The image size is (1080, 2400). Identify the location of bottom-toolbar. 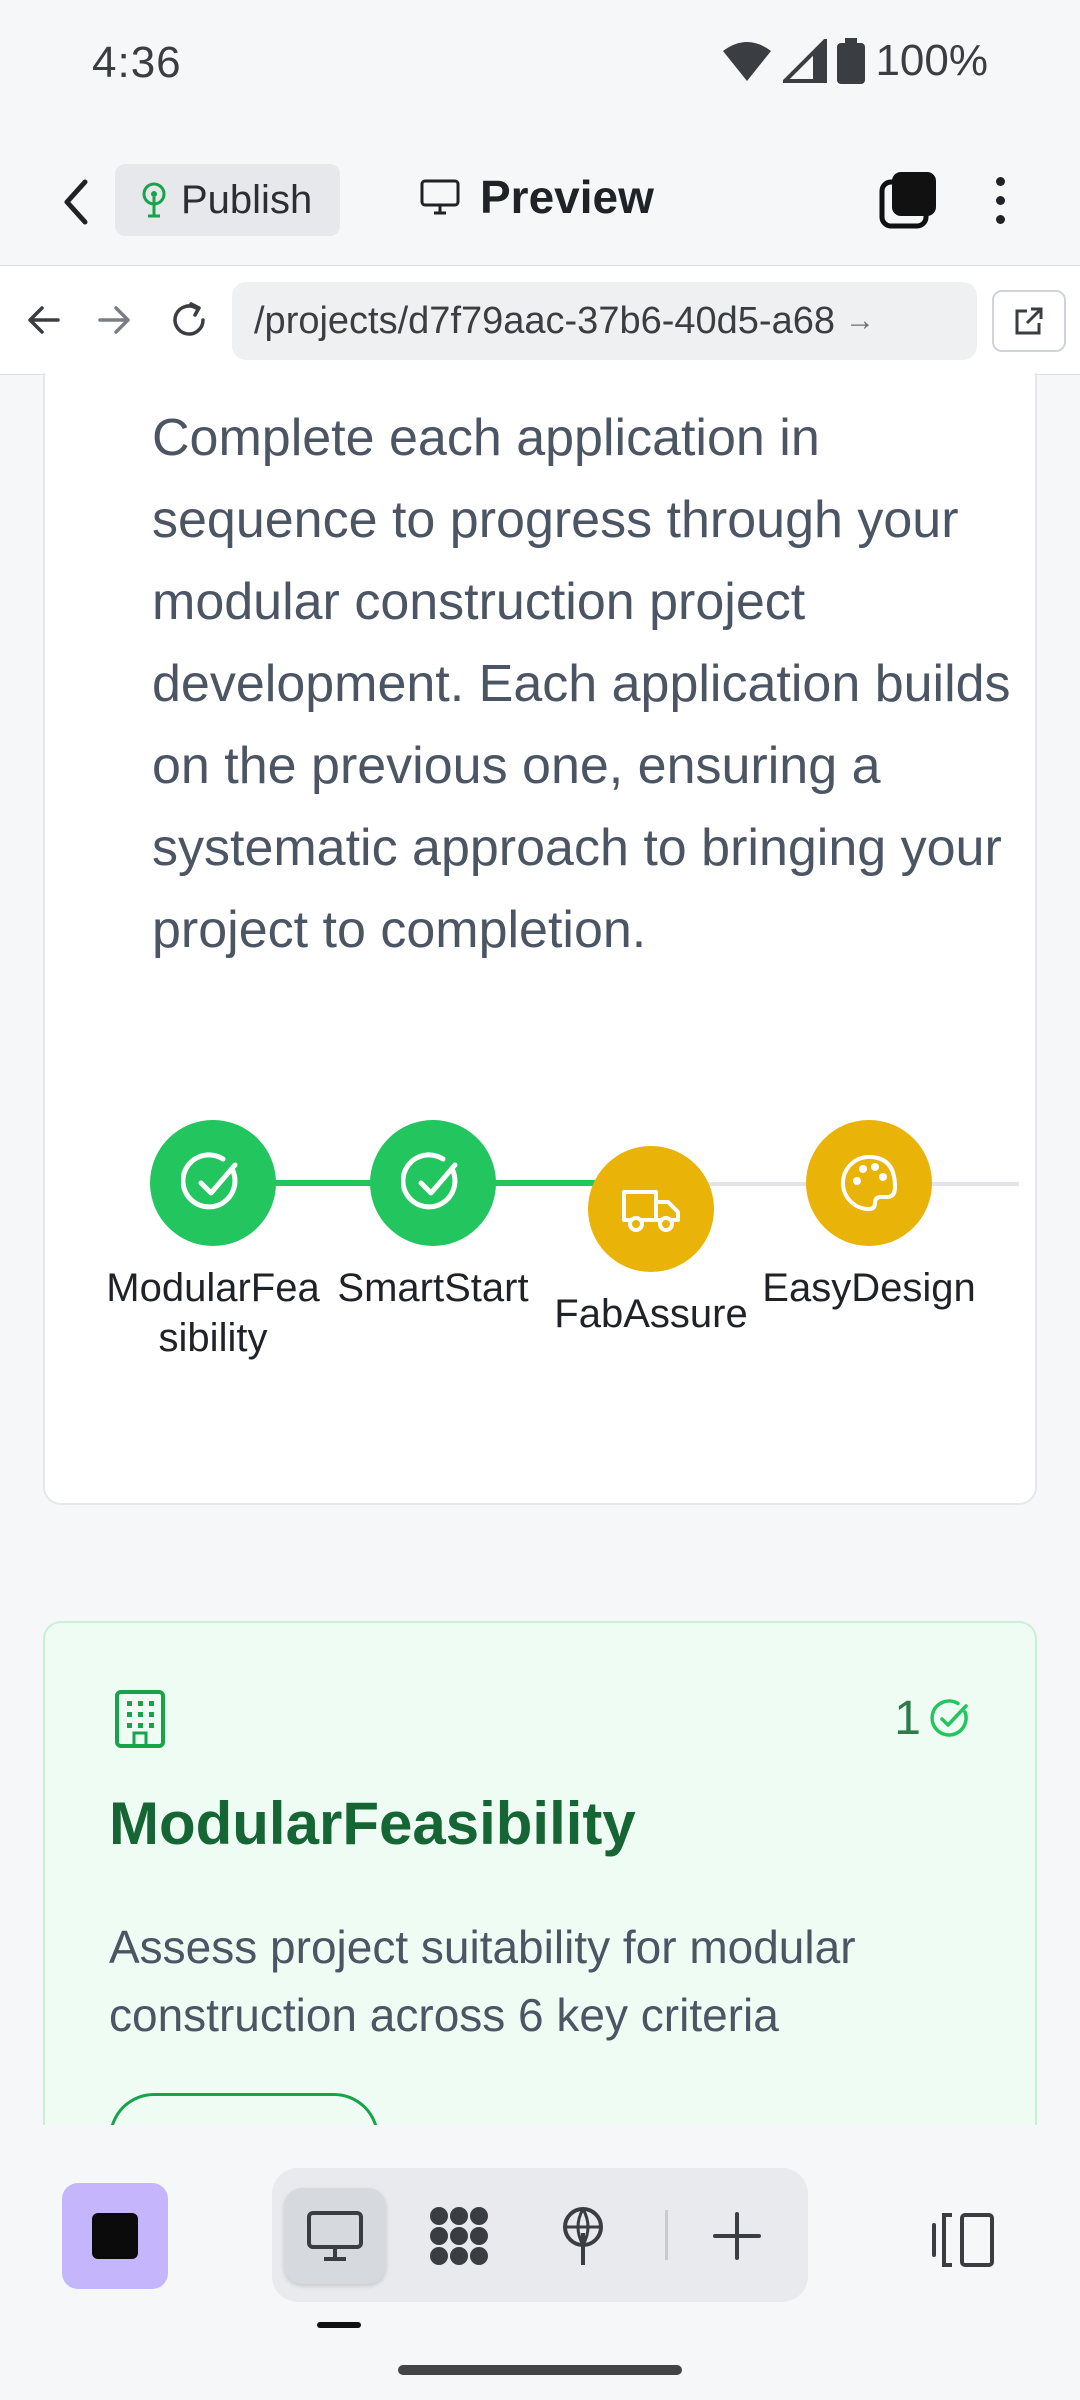
(540, 2262).